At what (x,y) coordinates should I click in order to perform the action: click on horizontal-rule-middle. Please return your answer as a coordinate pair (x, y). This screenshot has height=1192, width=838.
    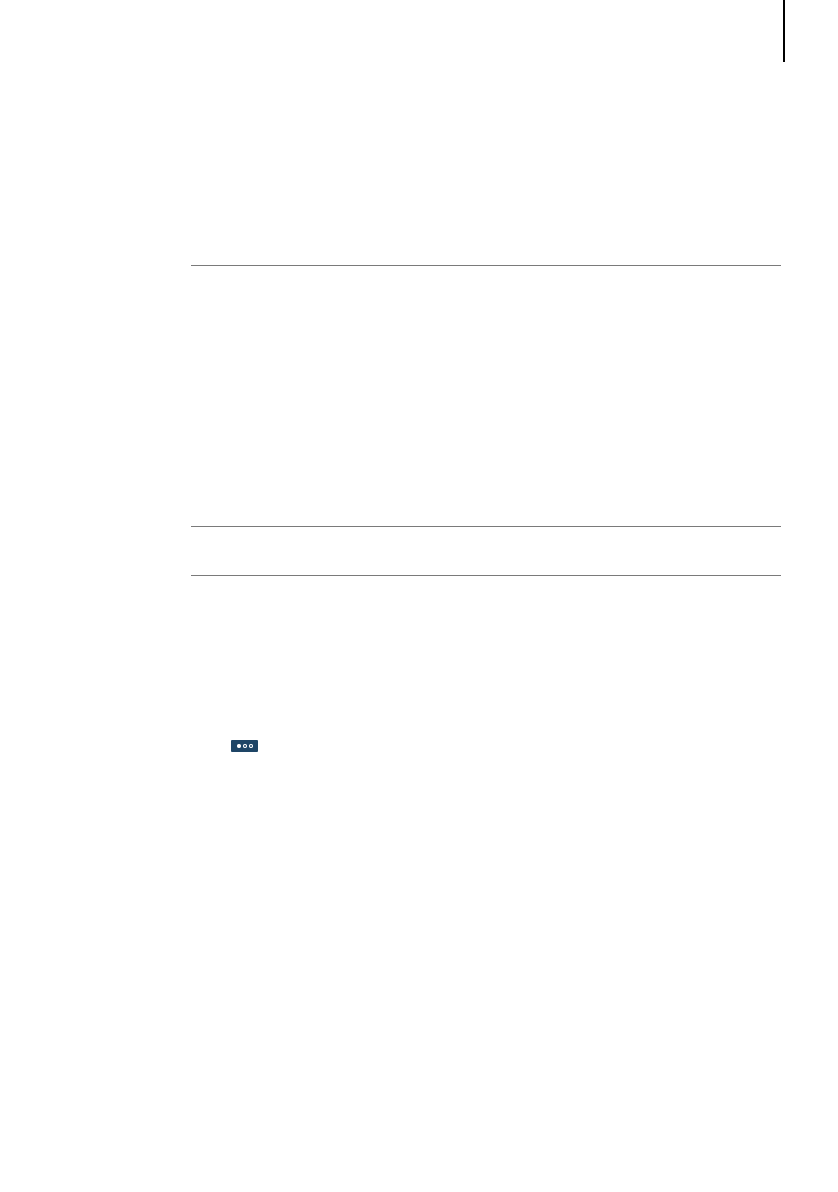
    Looking at the image, I should click on (486, 526).